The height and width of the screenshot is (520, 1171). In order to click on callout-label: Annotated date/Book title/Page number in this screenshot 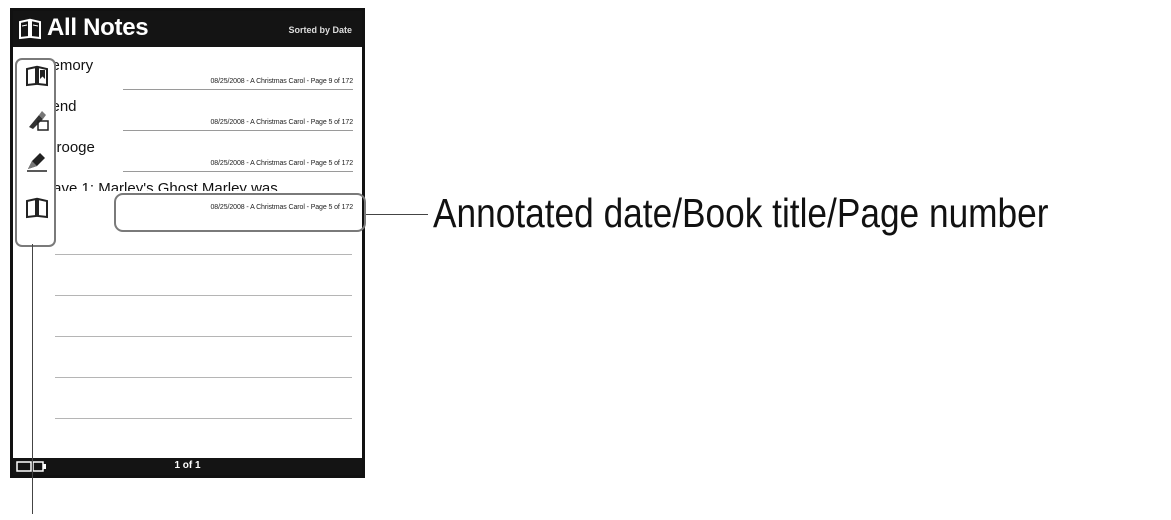, I will do `click(741, 213)`.